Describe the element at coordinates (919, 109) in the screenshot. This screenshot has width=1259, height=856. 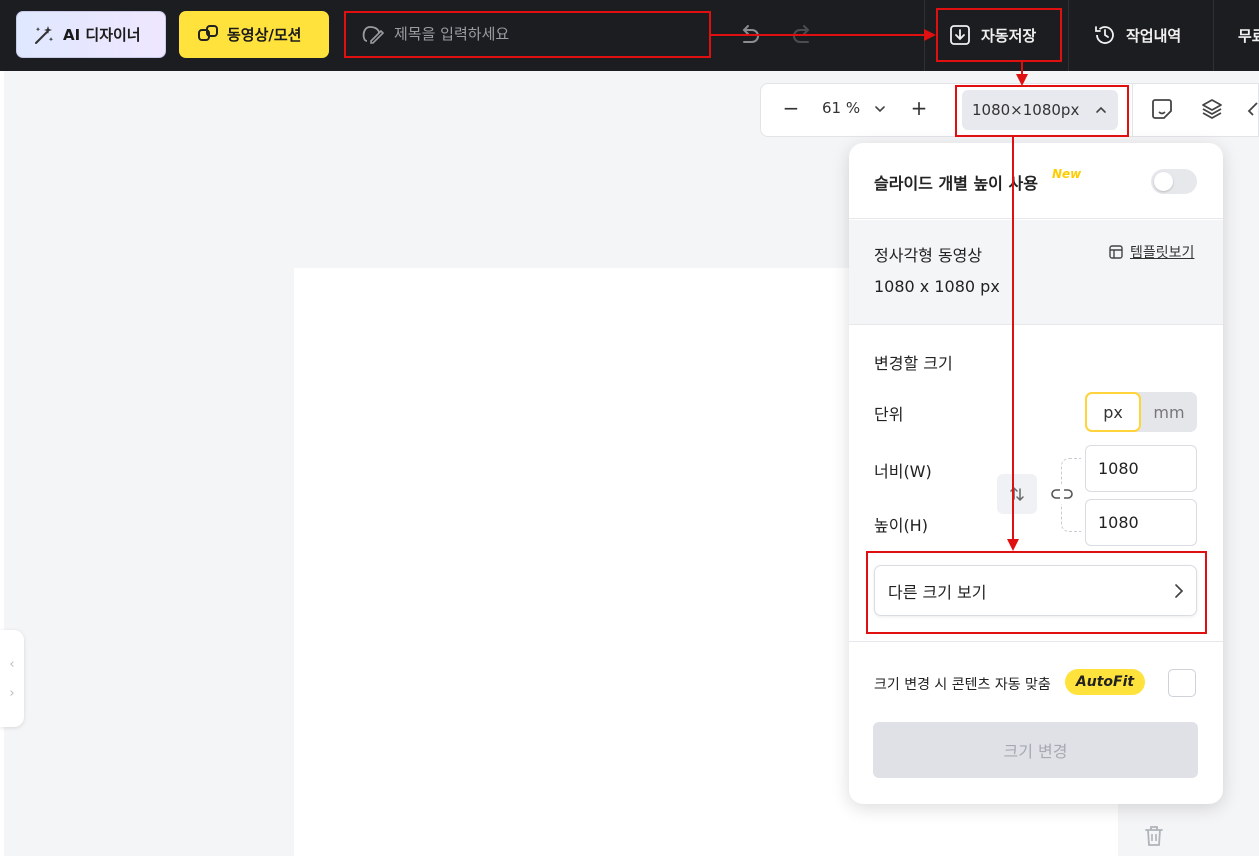
I see `zoom-in-button: +` at that location.